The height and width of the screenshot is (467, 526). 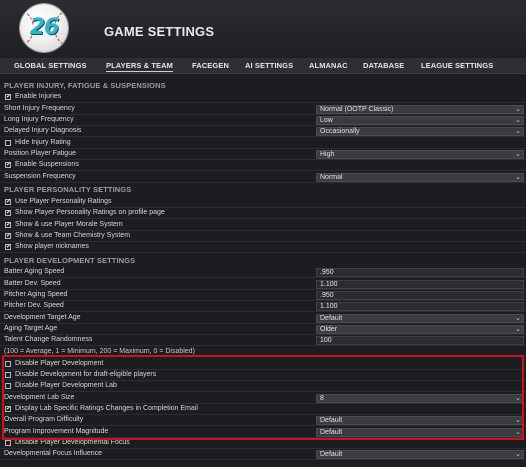 I want to click on talent-randomness-input: 100, so click(x=420, y=340).